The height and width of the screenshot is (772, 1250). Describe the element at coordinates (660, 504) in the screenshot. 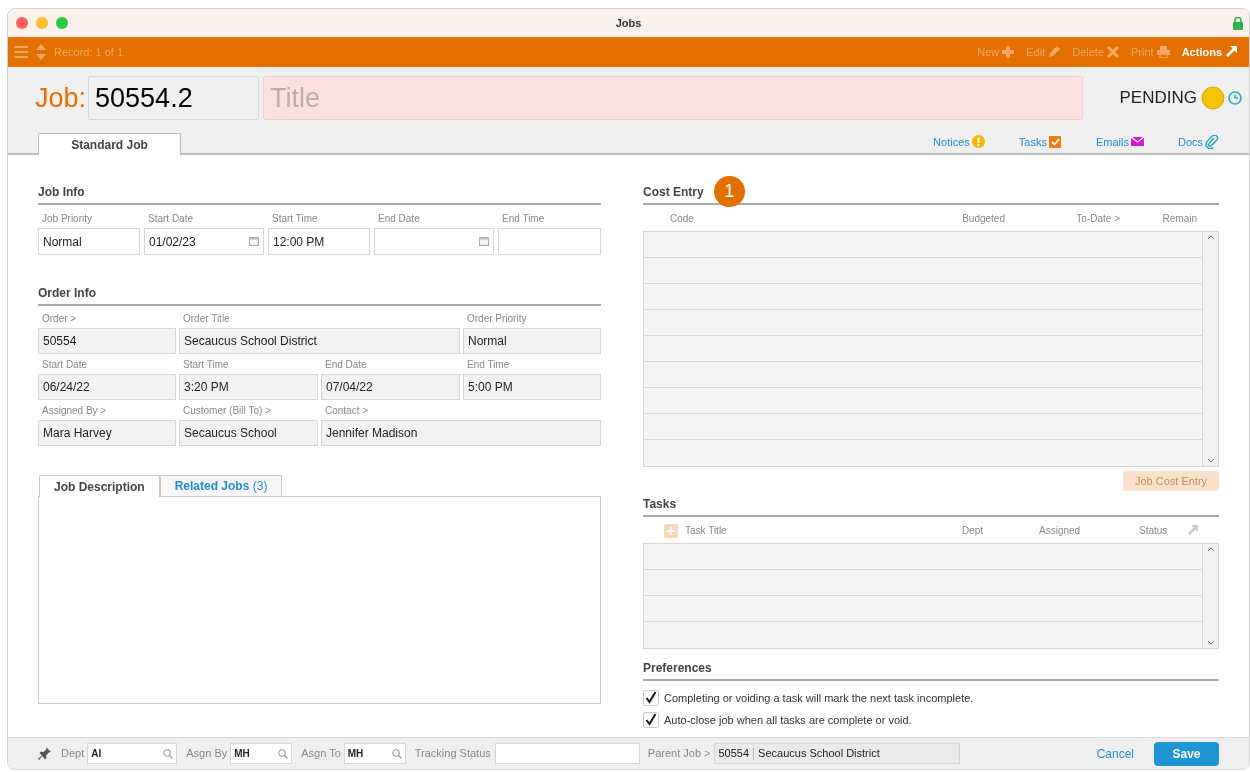

I see `section-heading: Tasks` at that location.